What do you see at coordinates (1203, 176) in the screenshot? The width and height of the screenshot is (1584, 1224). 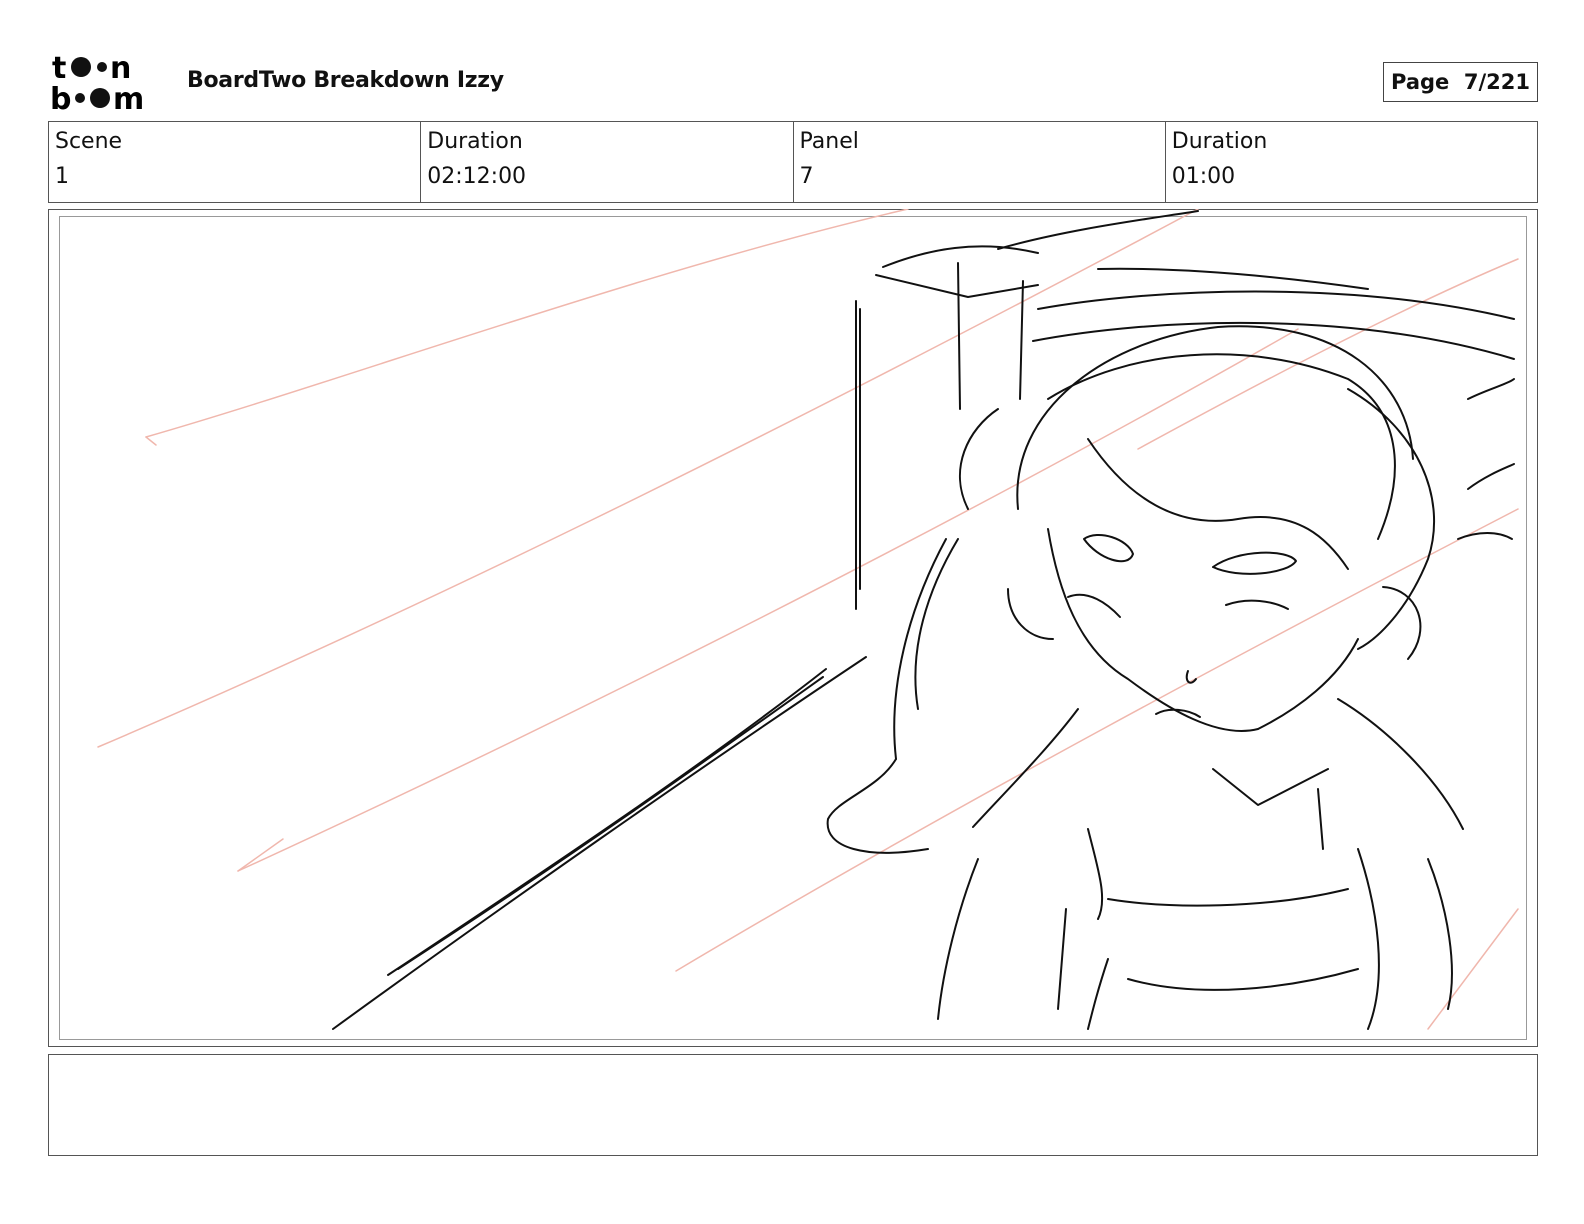 I see `panel-duration-value: 01:00` at bounding box center [1203, 176].